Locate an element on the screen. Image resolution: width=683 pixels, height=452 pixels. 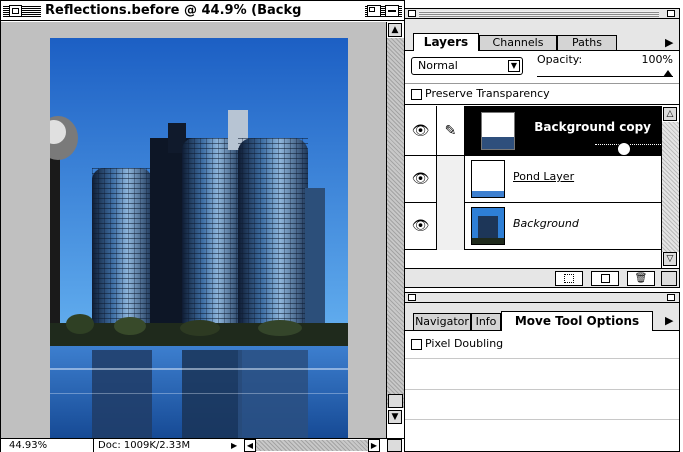
zoom-level: 44.93% is located at coordinates (45, 445).